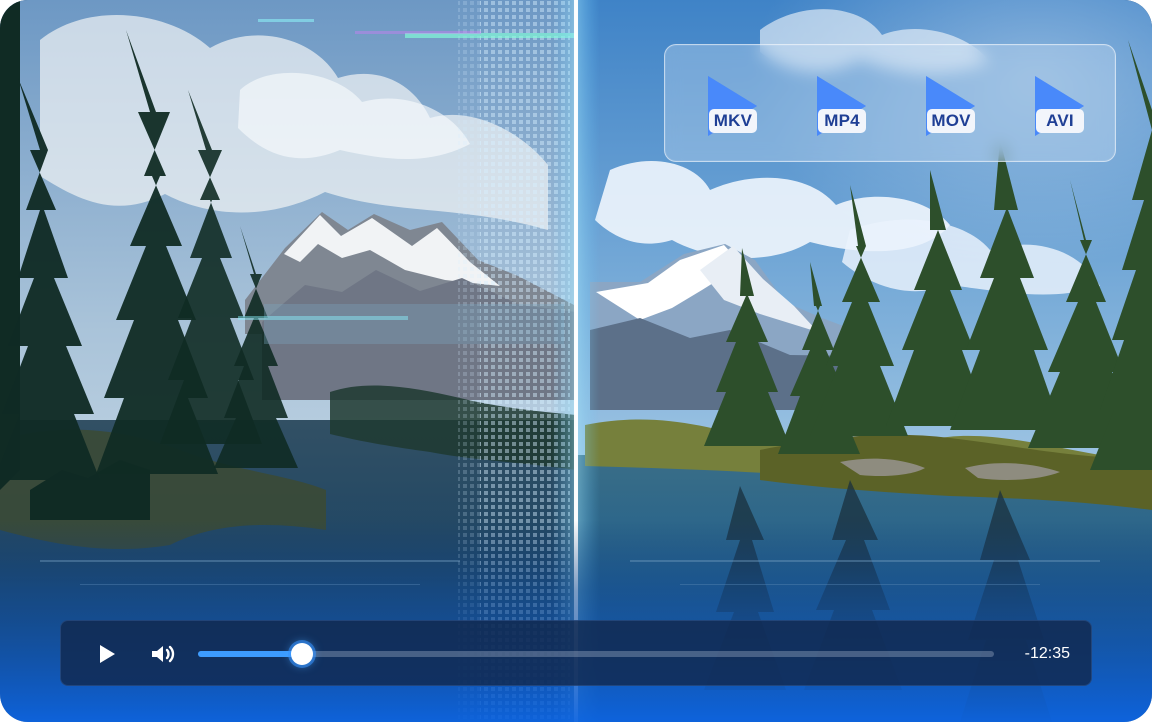  I want to click on format-panel: MKV MP4 MOV AVI, so click(890, 103).